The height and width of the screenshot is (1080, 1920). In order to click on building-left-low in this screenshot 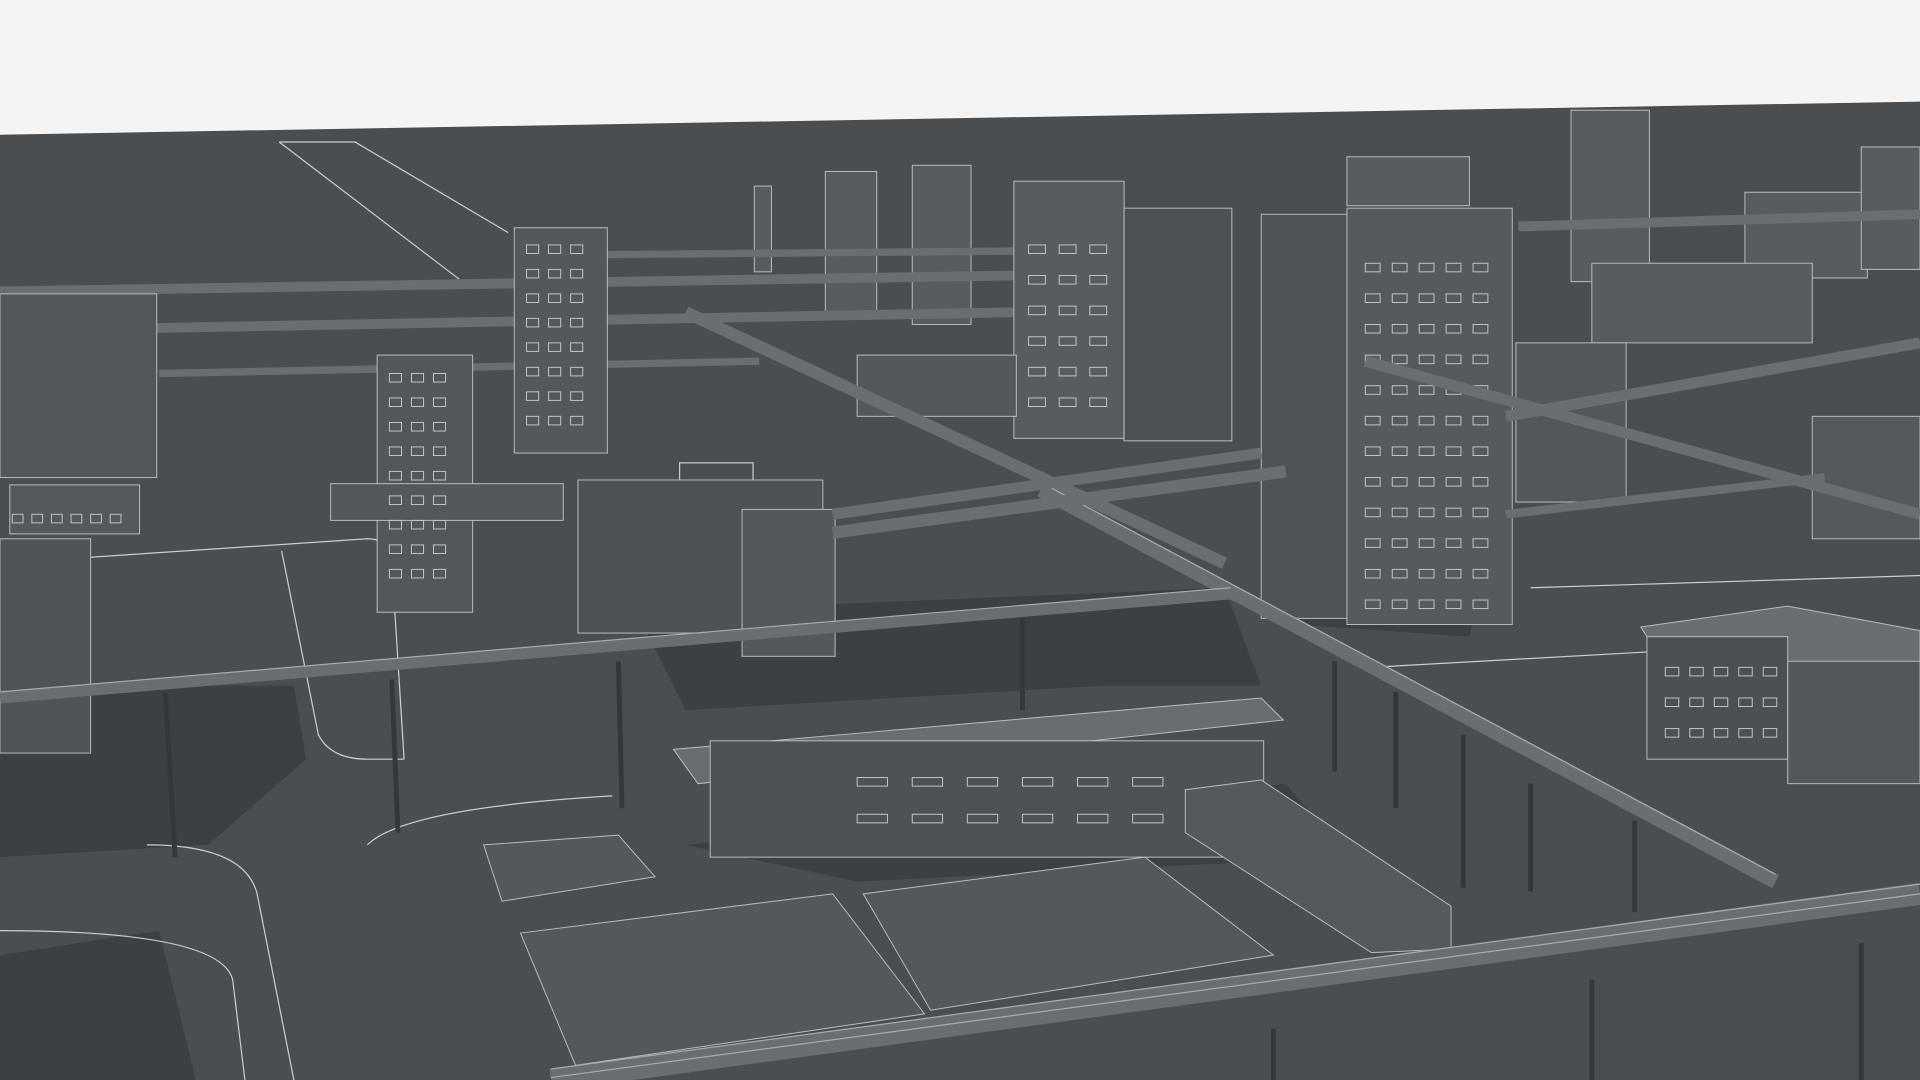, I will do `click(75, 509)`.